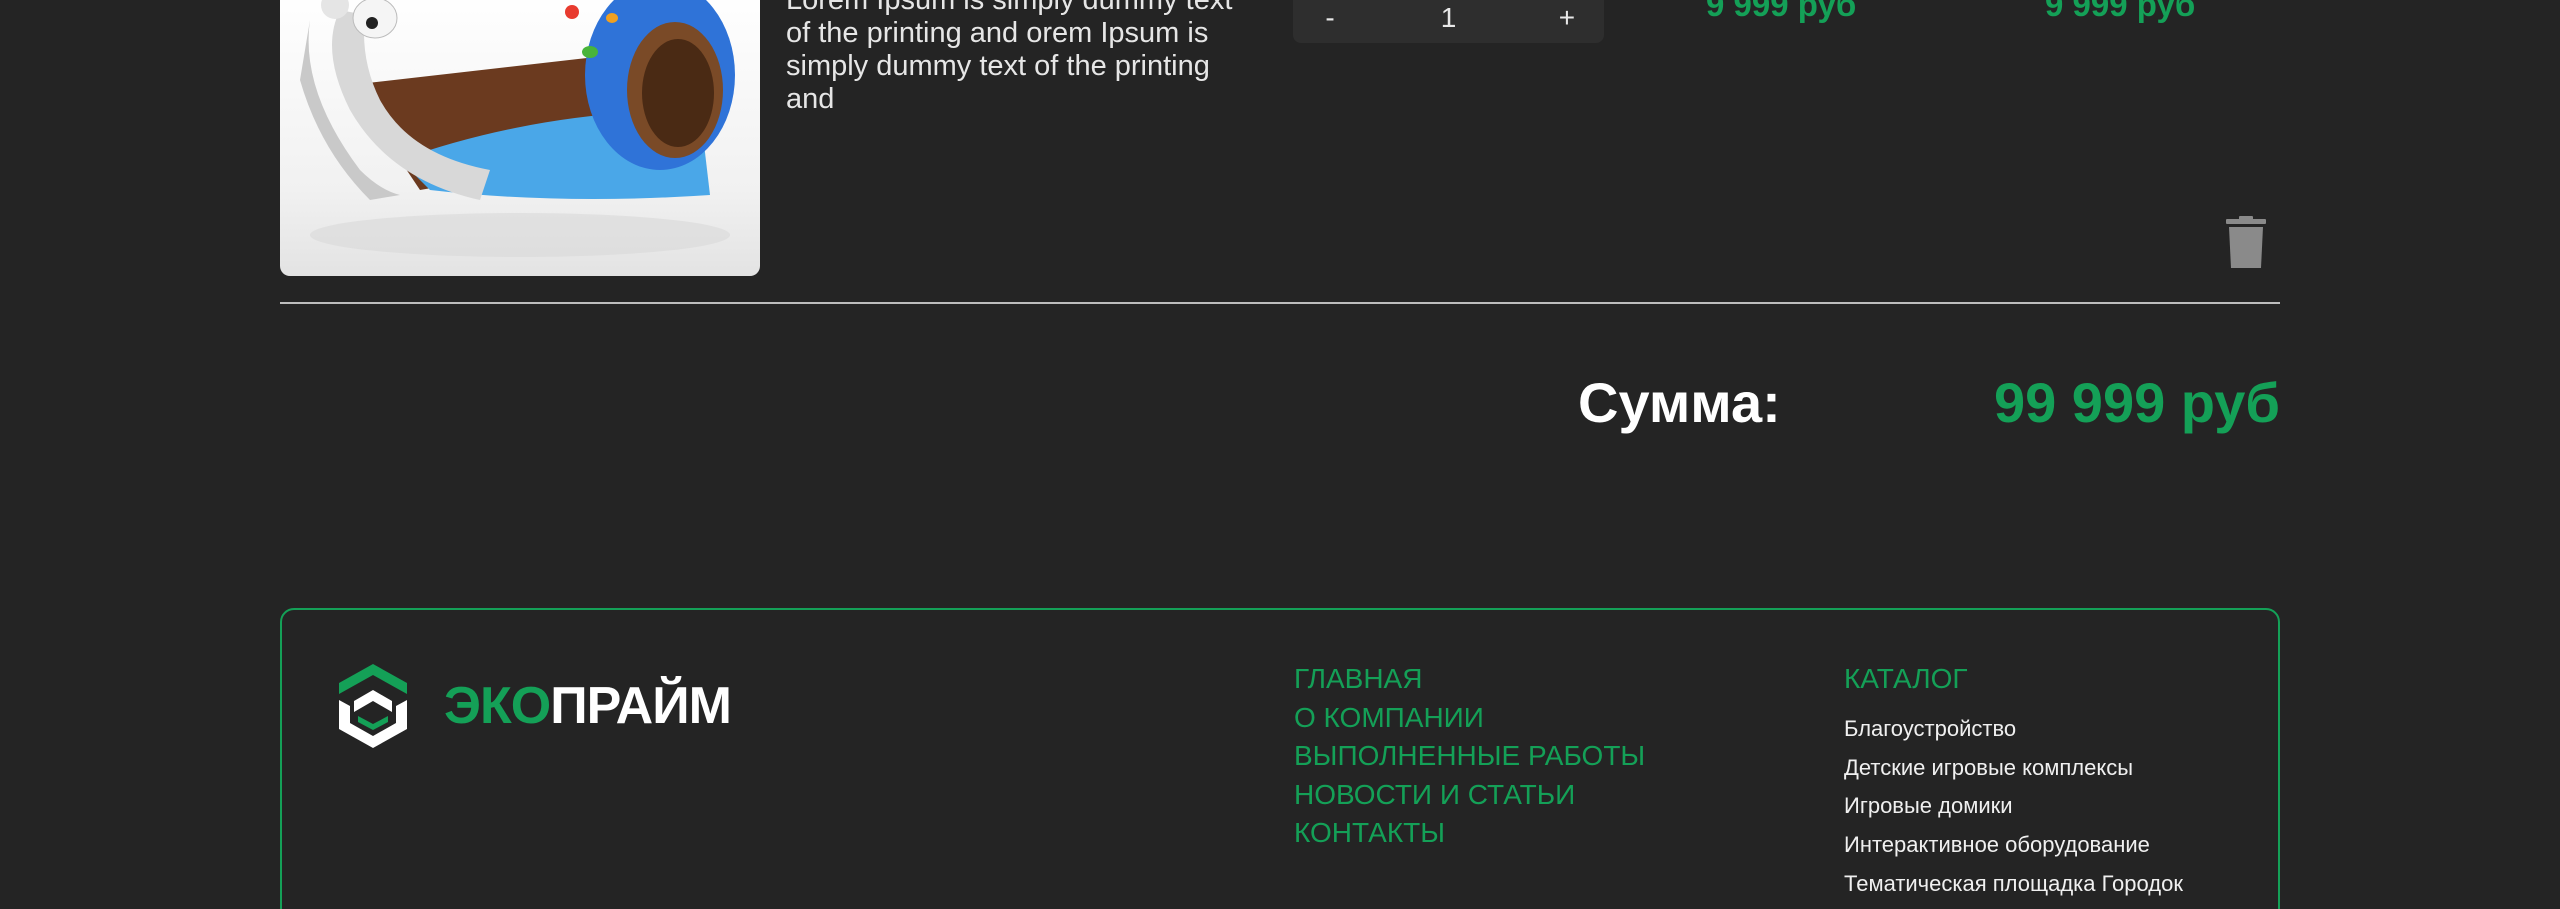 The width and height of the screenshot is (2560, 909). Describe the element at coordinates (1469, 795) in the screenshot. I see `nav-link-news: Новости и статьи` at that location.